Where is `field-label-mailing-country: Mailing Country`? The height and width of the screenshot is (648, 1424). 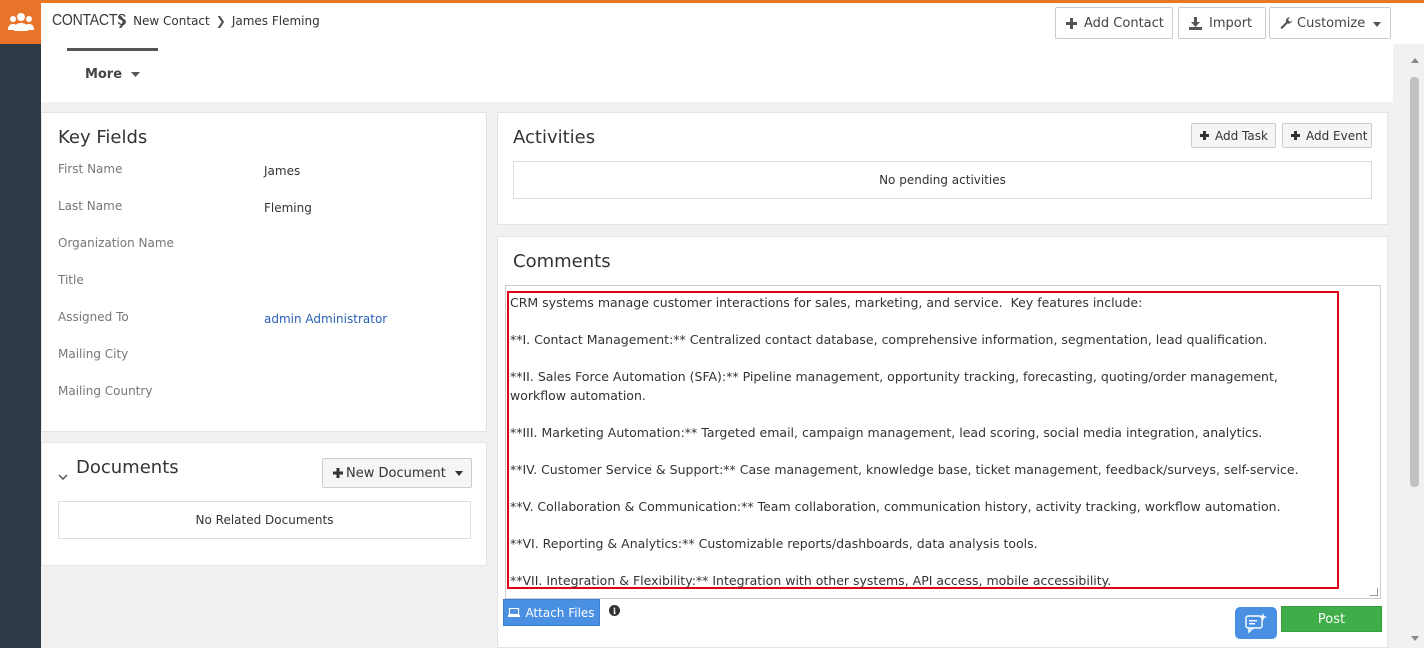 field-label-mailing-country: Mailing Country is located at coordinates (105, 391).